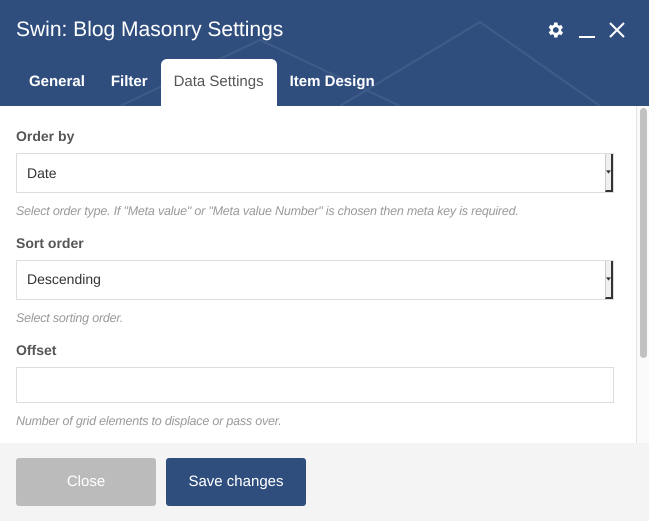  I want to click on tab: Item Design, so click(332, 82).